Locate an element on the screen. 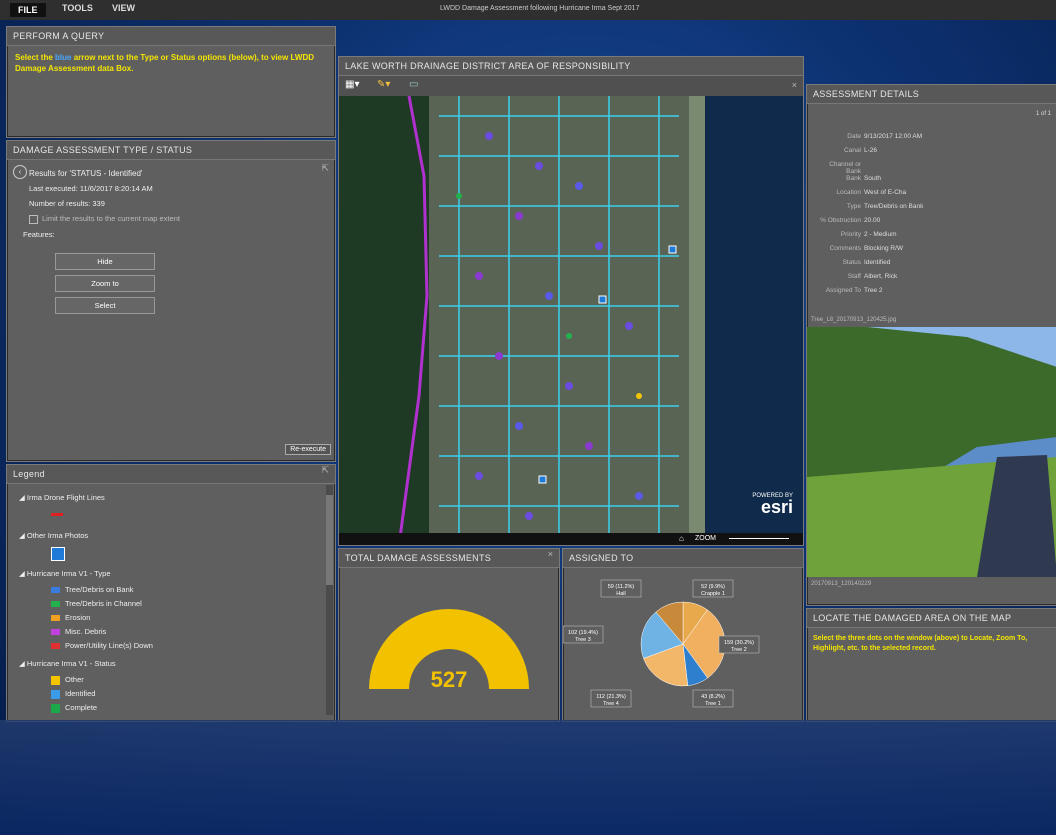  legend-scroll-thumb is located at coordinates (329, 540).